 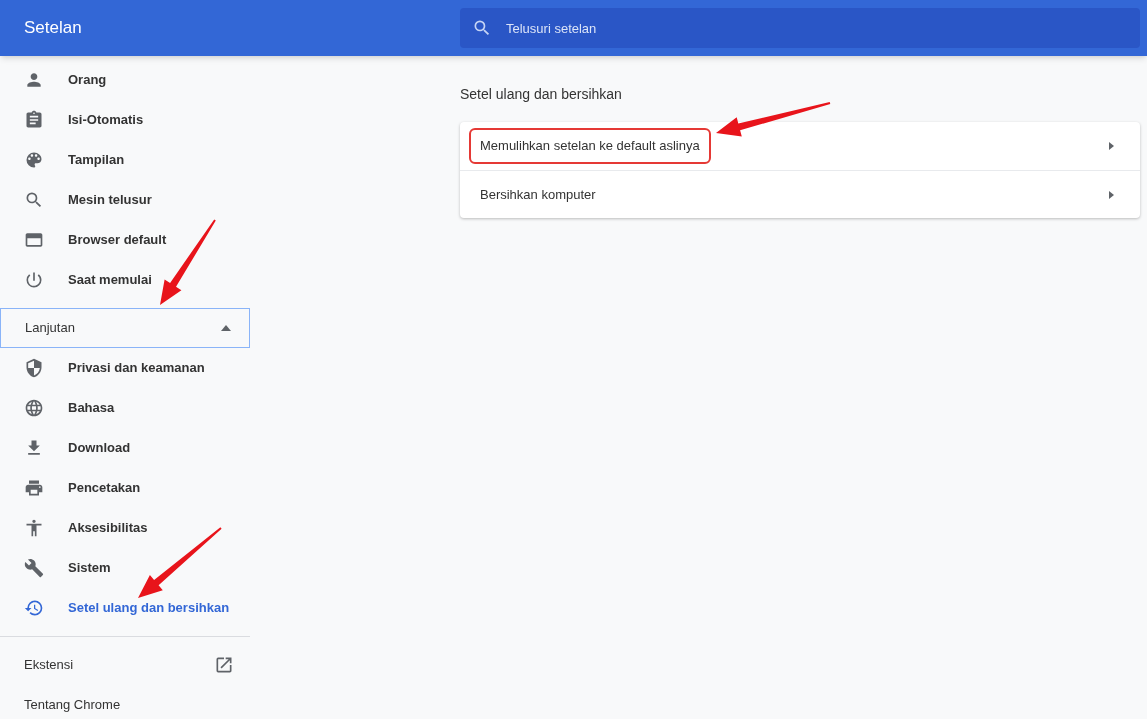 I want to click on printer-icon, so click(x=34, y=488).